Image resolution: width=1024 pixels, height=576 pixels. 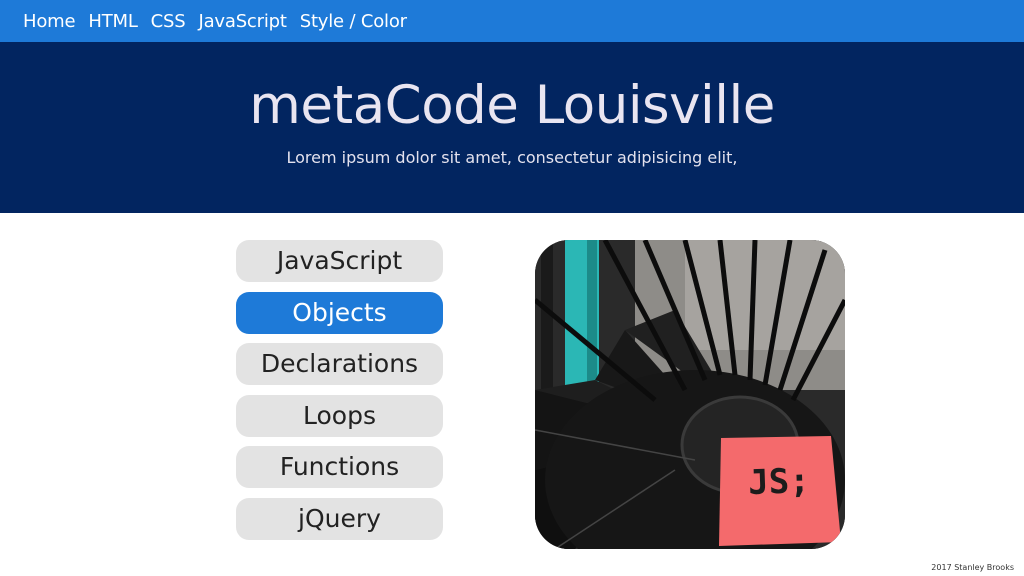 I want to click on page-title: metaCode Louisville, so click(x=512, y=105).